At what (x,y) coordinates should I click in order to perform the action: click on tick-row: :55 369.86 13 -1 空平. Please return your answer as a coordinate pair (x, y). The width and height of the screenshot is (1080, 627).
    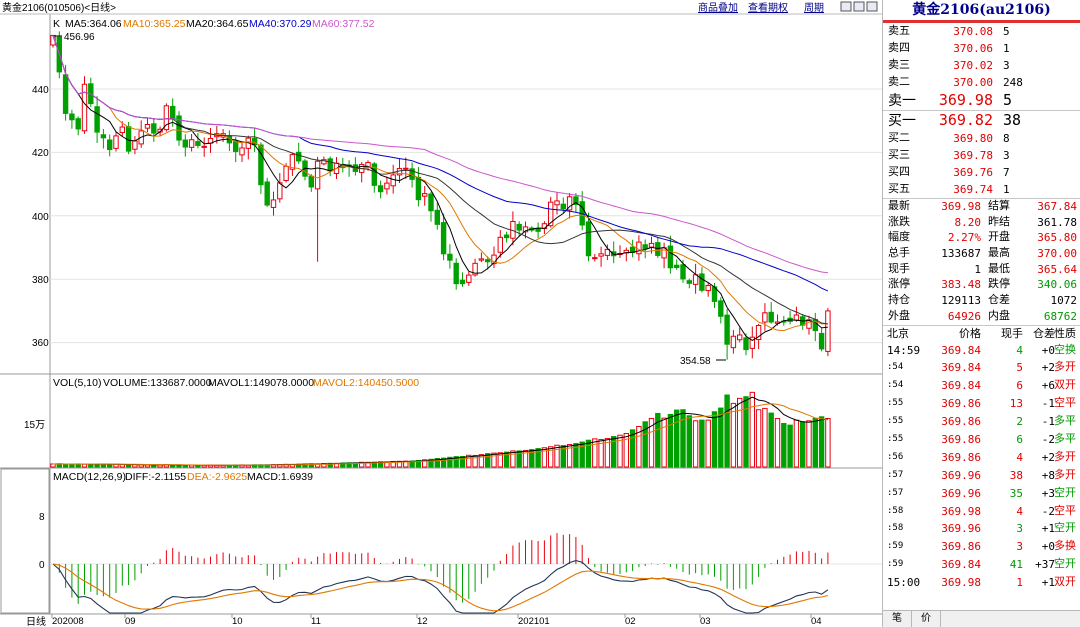
    Looking at the image, I should click on (981, 404).